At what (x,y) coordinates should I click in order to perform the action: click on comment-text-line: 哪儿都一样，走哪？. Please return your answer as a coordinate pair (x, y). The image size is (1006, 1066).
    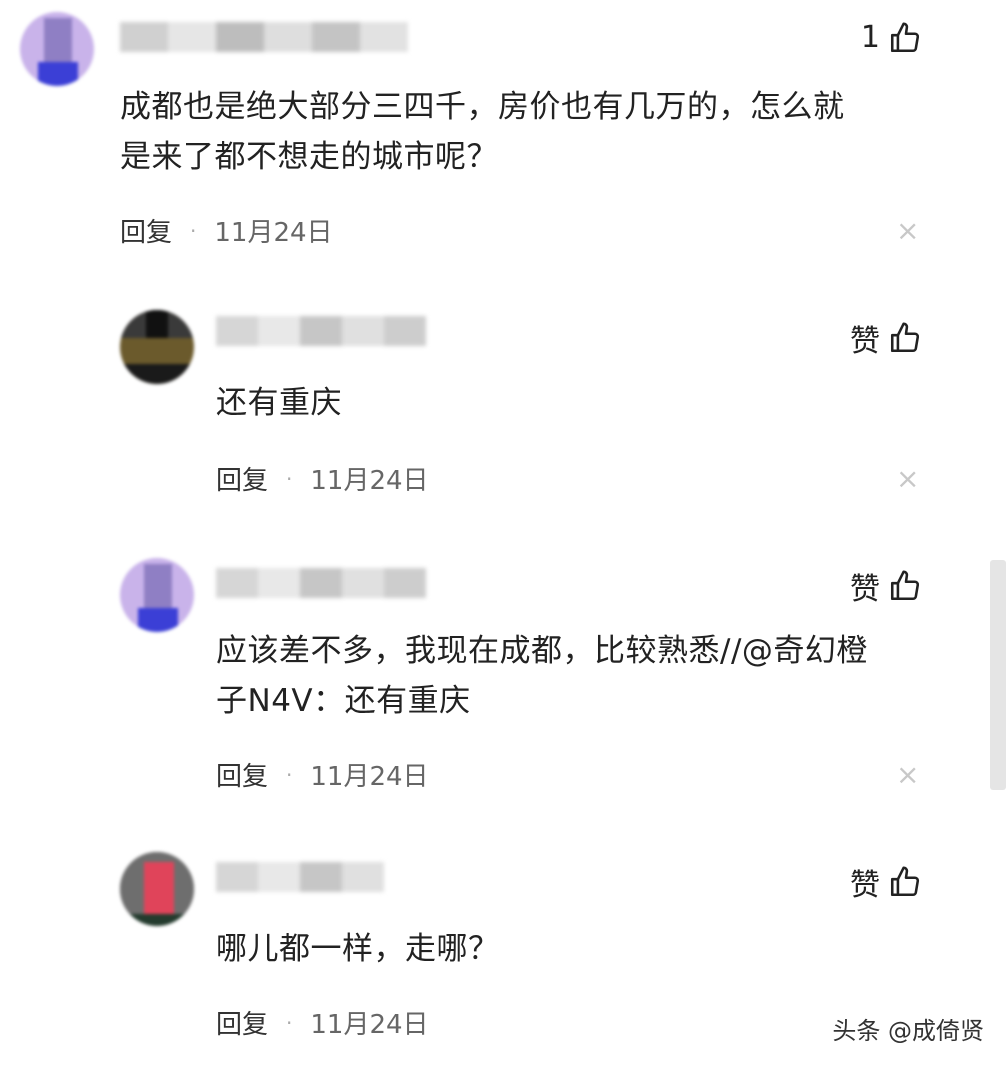
    Looking at the image, I should click on (358, 949).